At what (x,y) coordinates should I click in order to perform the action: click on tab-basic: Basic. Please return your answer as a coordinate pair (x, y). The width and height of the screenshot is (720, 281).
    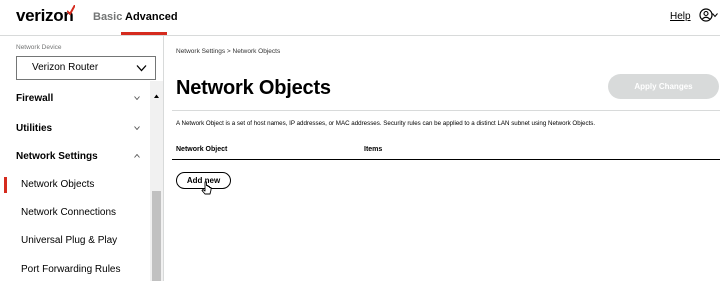
    Looking at the image, I should click on (107, 17).